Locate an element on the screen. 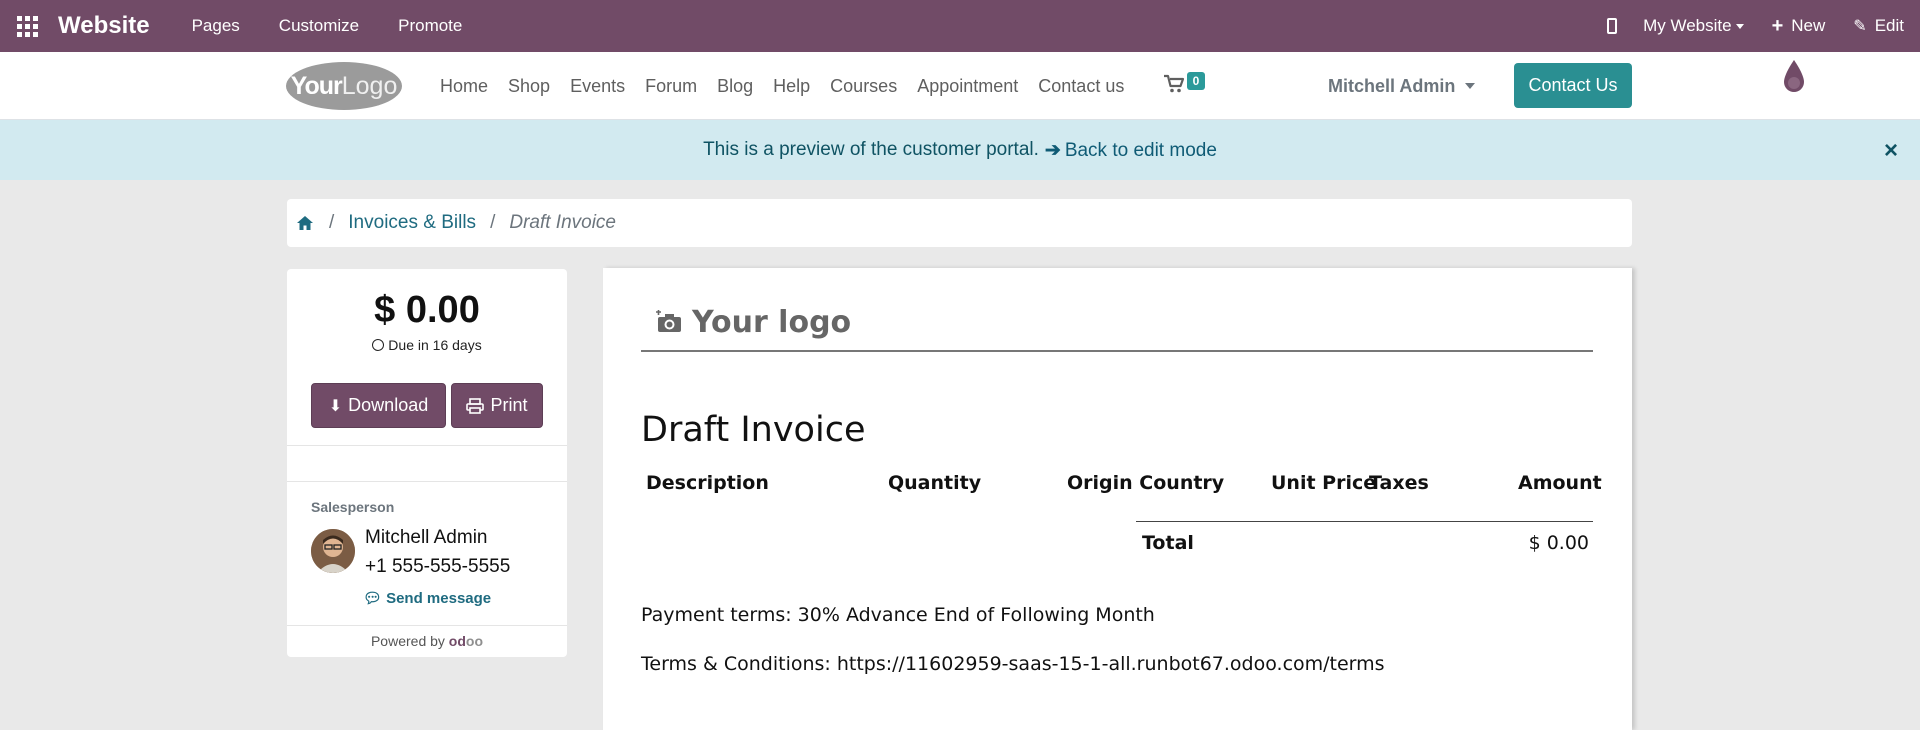 The image size is (1920, 730). nav-blog: Blog is located at coordinates (735, 86).